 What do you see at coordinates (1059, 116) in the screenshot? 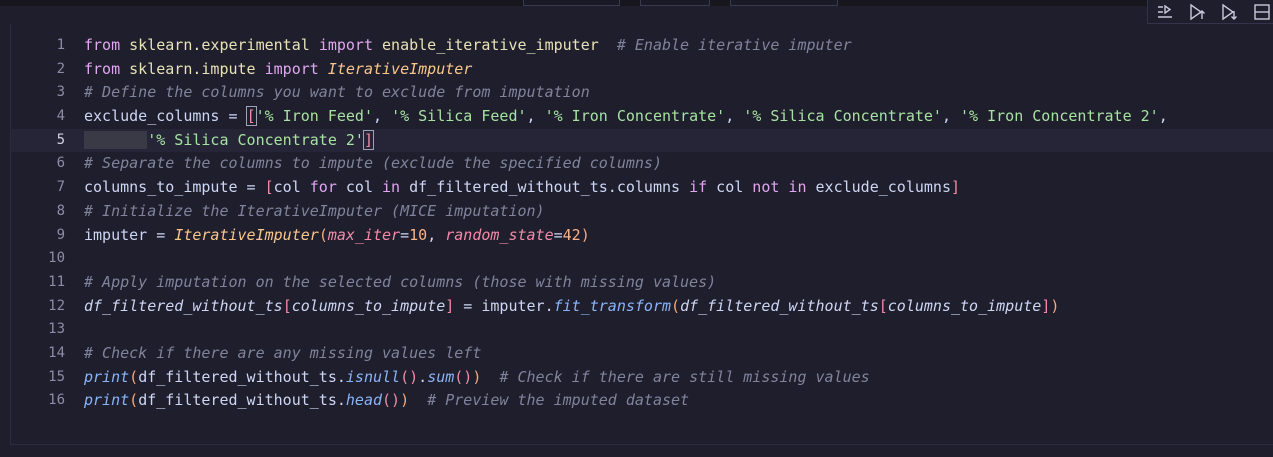
I see `code-token: '% Iron Concentrate 2'` at bounding box center [1059, 116].